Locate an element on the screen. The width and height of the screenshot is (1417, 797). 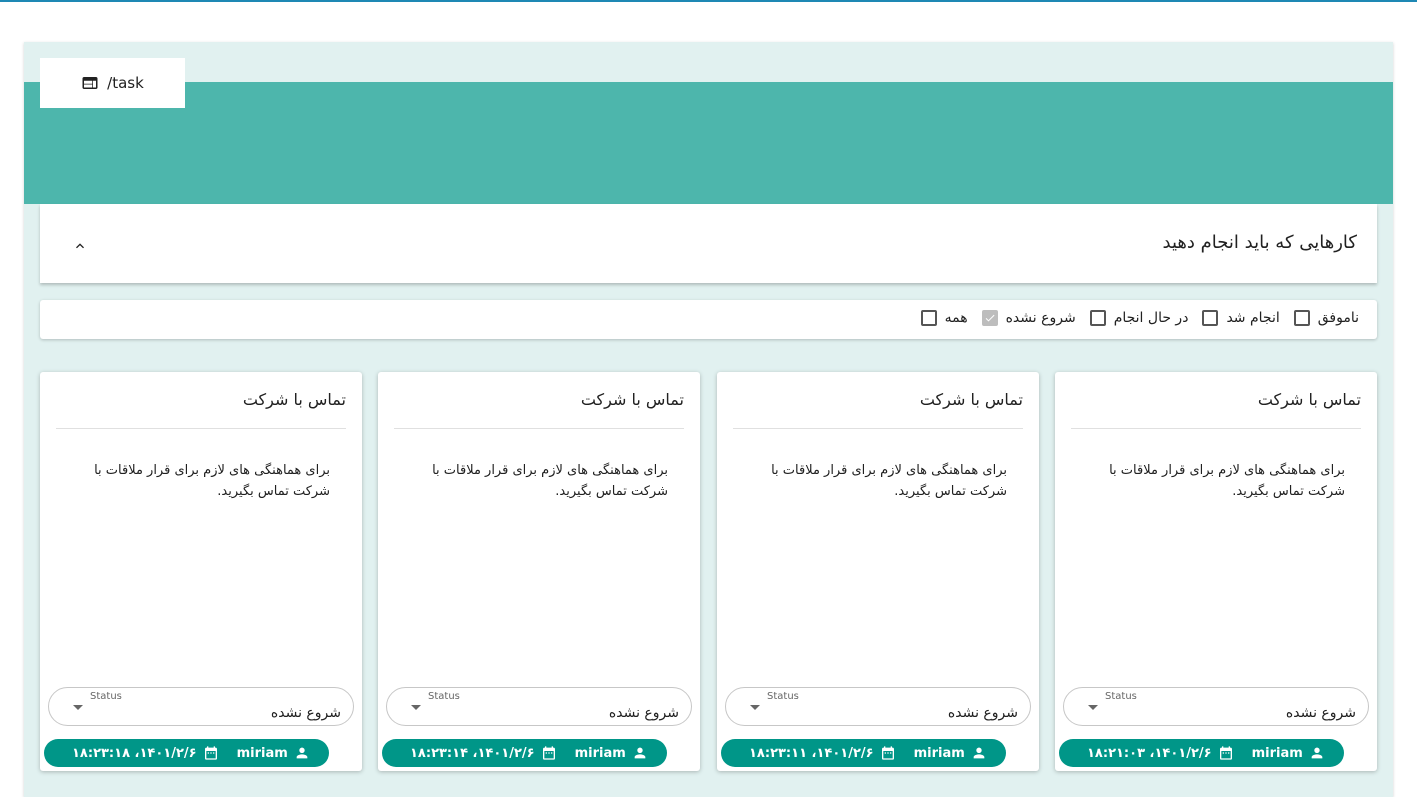
filter-all: همه is located at coordinates (944, 318).